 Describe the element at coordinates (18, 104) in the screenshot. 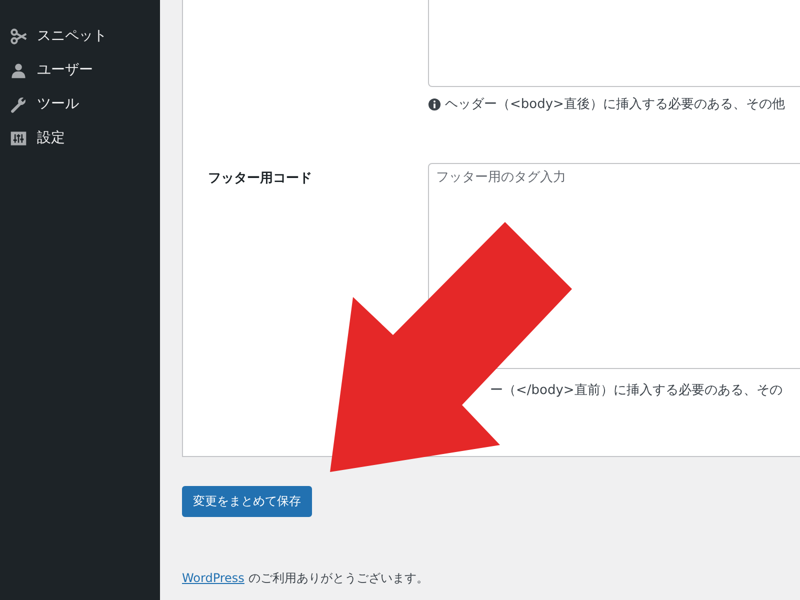

I see `wrench-icon` at that location.